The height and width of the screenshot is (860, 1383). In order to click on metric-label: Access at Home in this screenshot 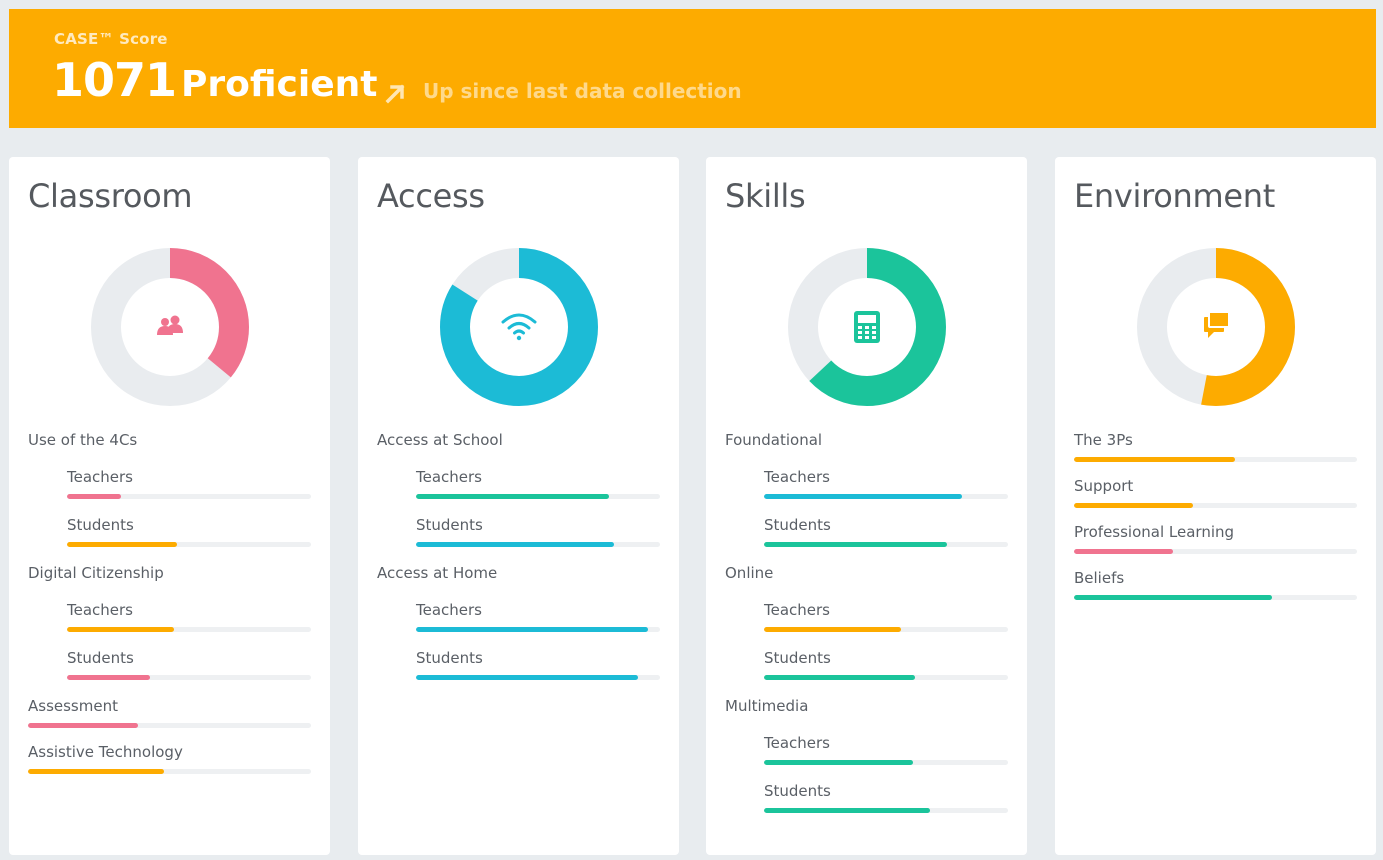, I will do `click(437, 573)`.